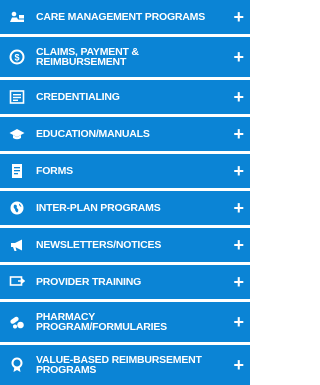 Image resolution: width=320 pixels, height=385 pixels. Describe the element at coordinates (93, 134) in the screenshot. I see `menu-item-label: EDUCATION/MANUALS` at that location.